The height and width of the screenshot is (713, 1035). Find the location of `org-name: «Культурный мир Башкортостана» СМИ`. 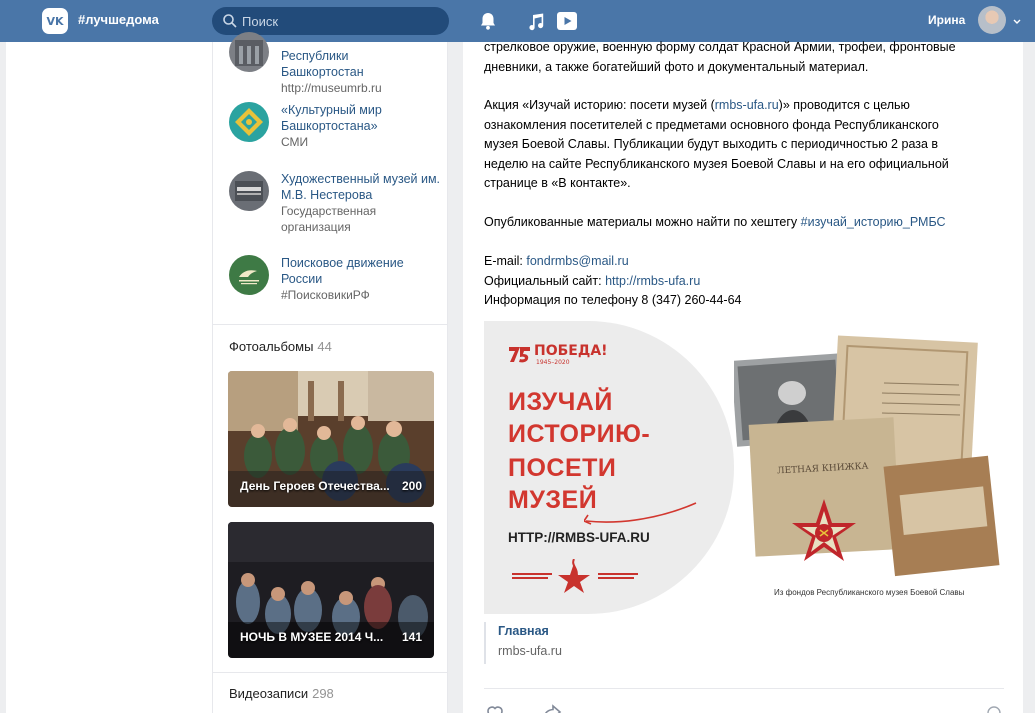

org-name: «Культурный мир Башкортостана» СМИ is located at coordinates (361, 126).